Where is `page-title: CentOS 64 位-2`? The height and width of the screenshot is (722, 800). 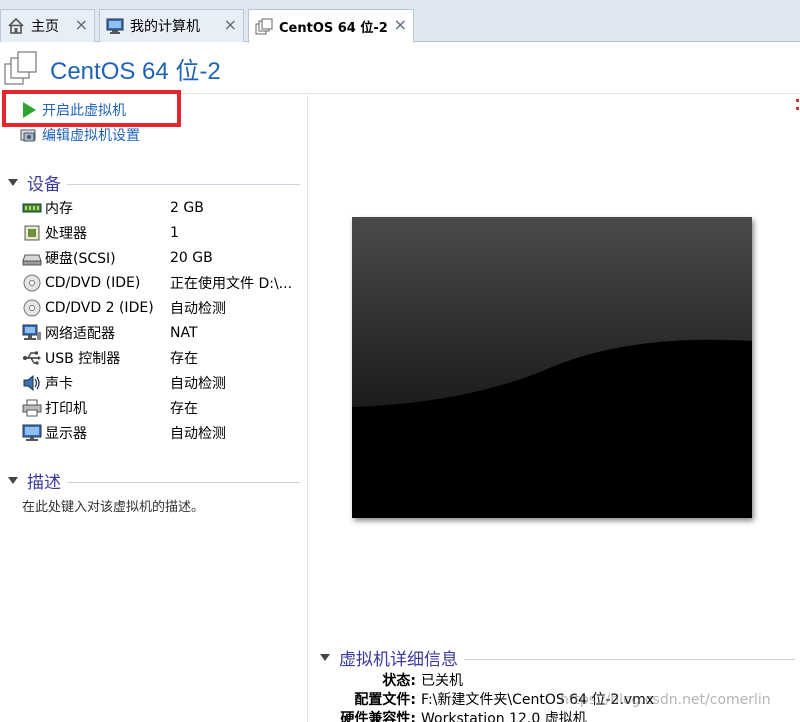
page-title: CentOS 64 位-2 is located at coordinates (135, 71).